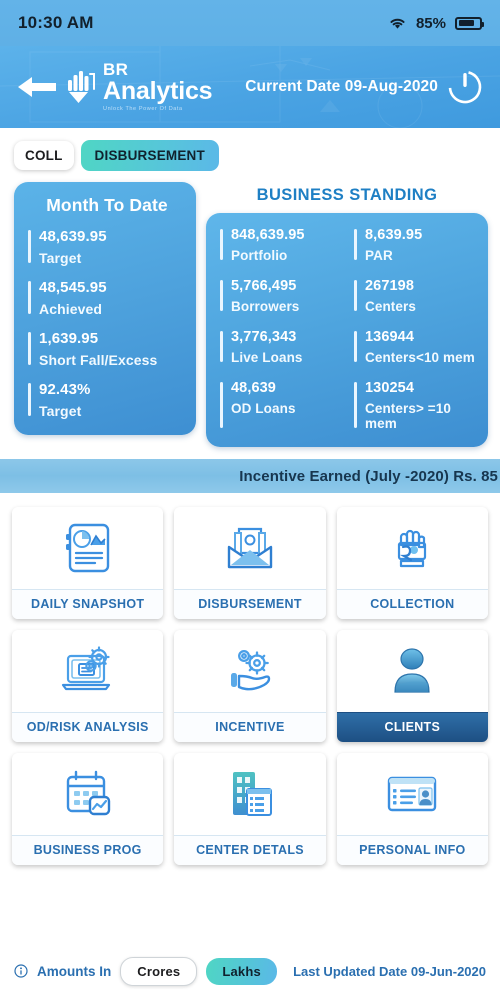  I want to click on hand-gears-icon, so click(249, 671).